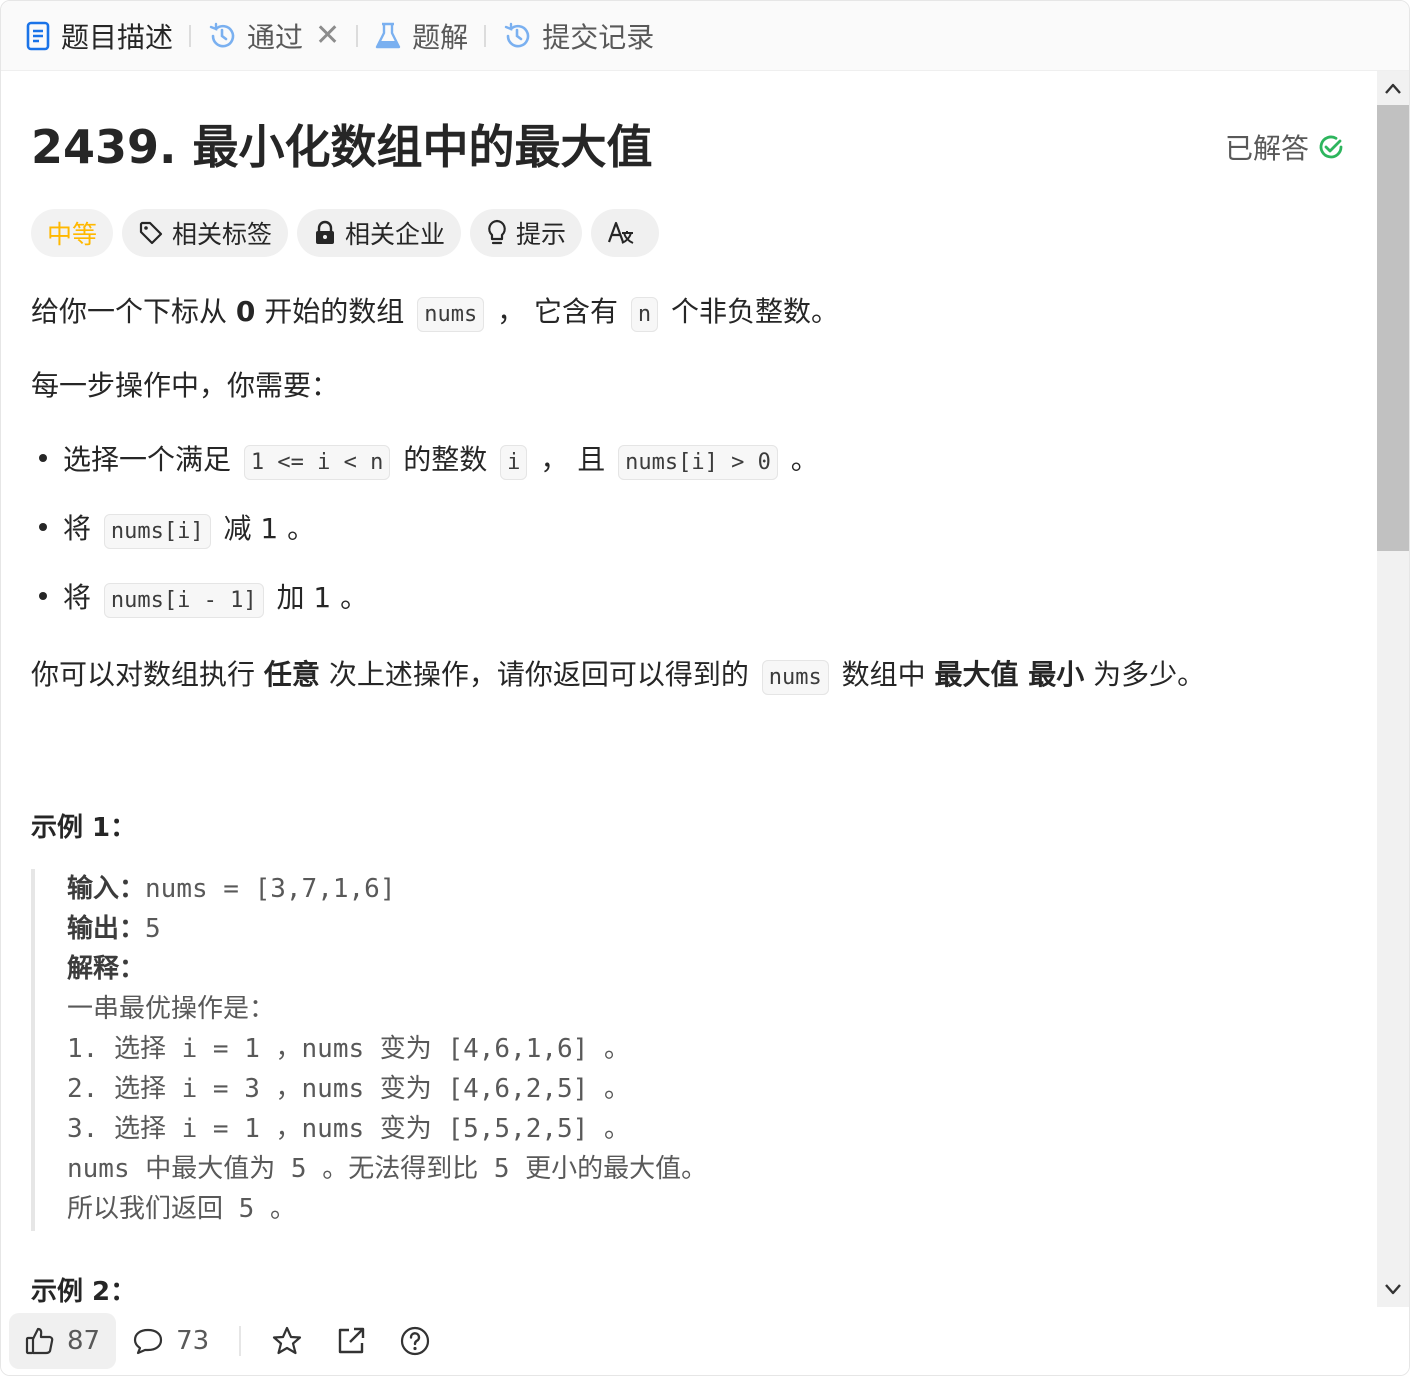 The width and height of the screenshot is (1410, 1376). Describe the element at coordinates (334, 311) in the screenshot. I see `text: 开始的数组` at that location.